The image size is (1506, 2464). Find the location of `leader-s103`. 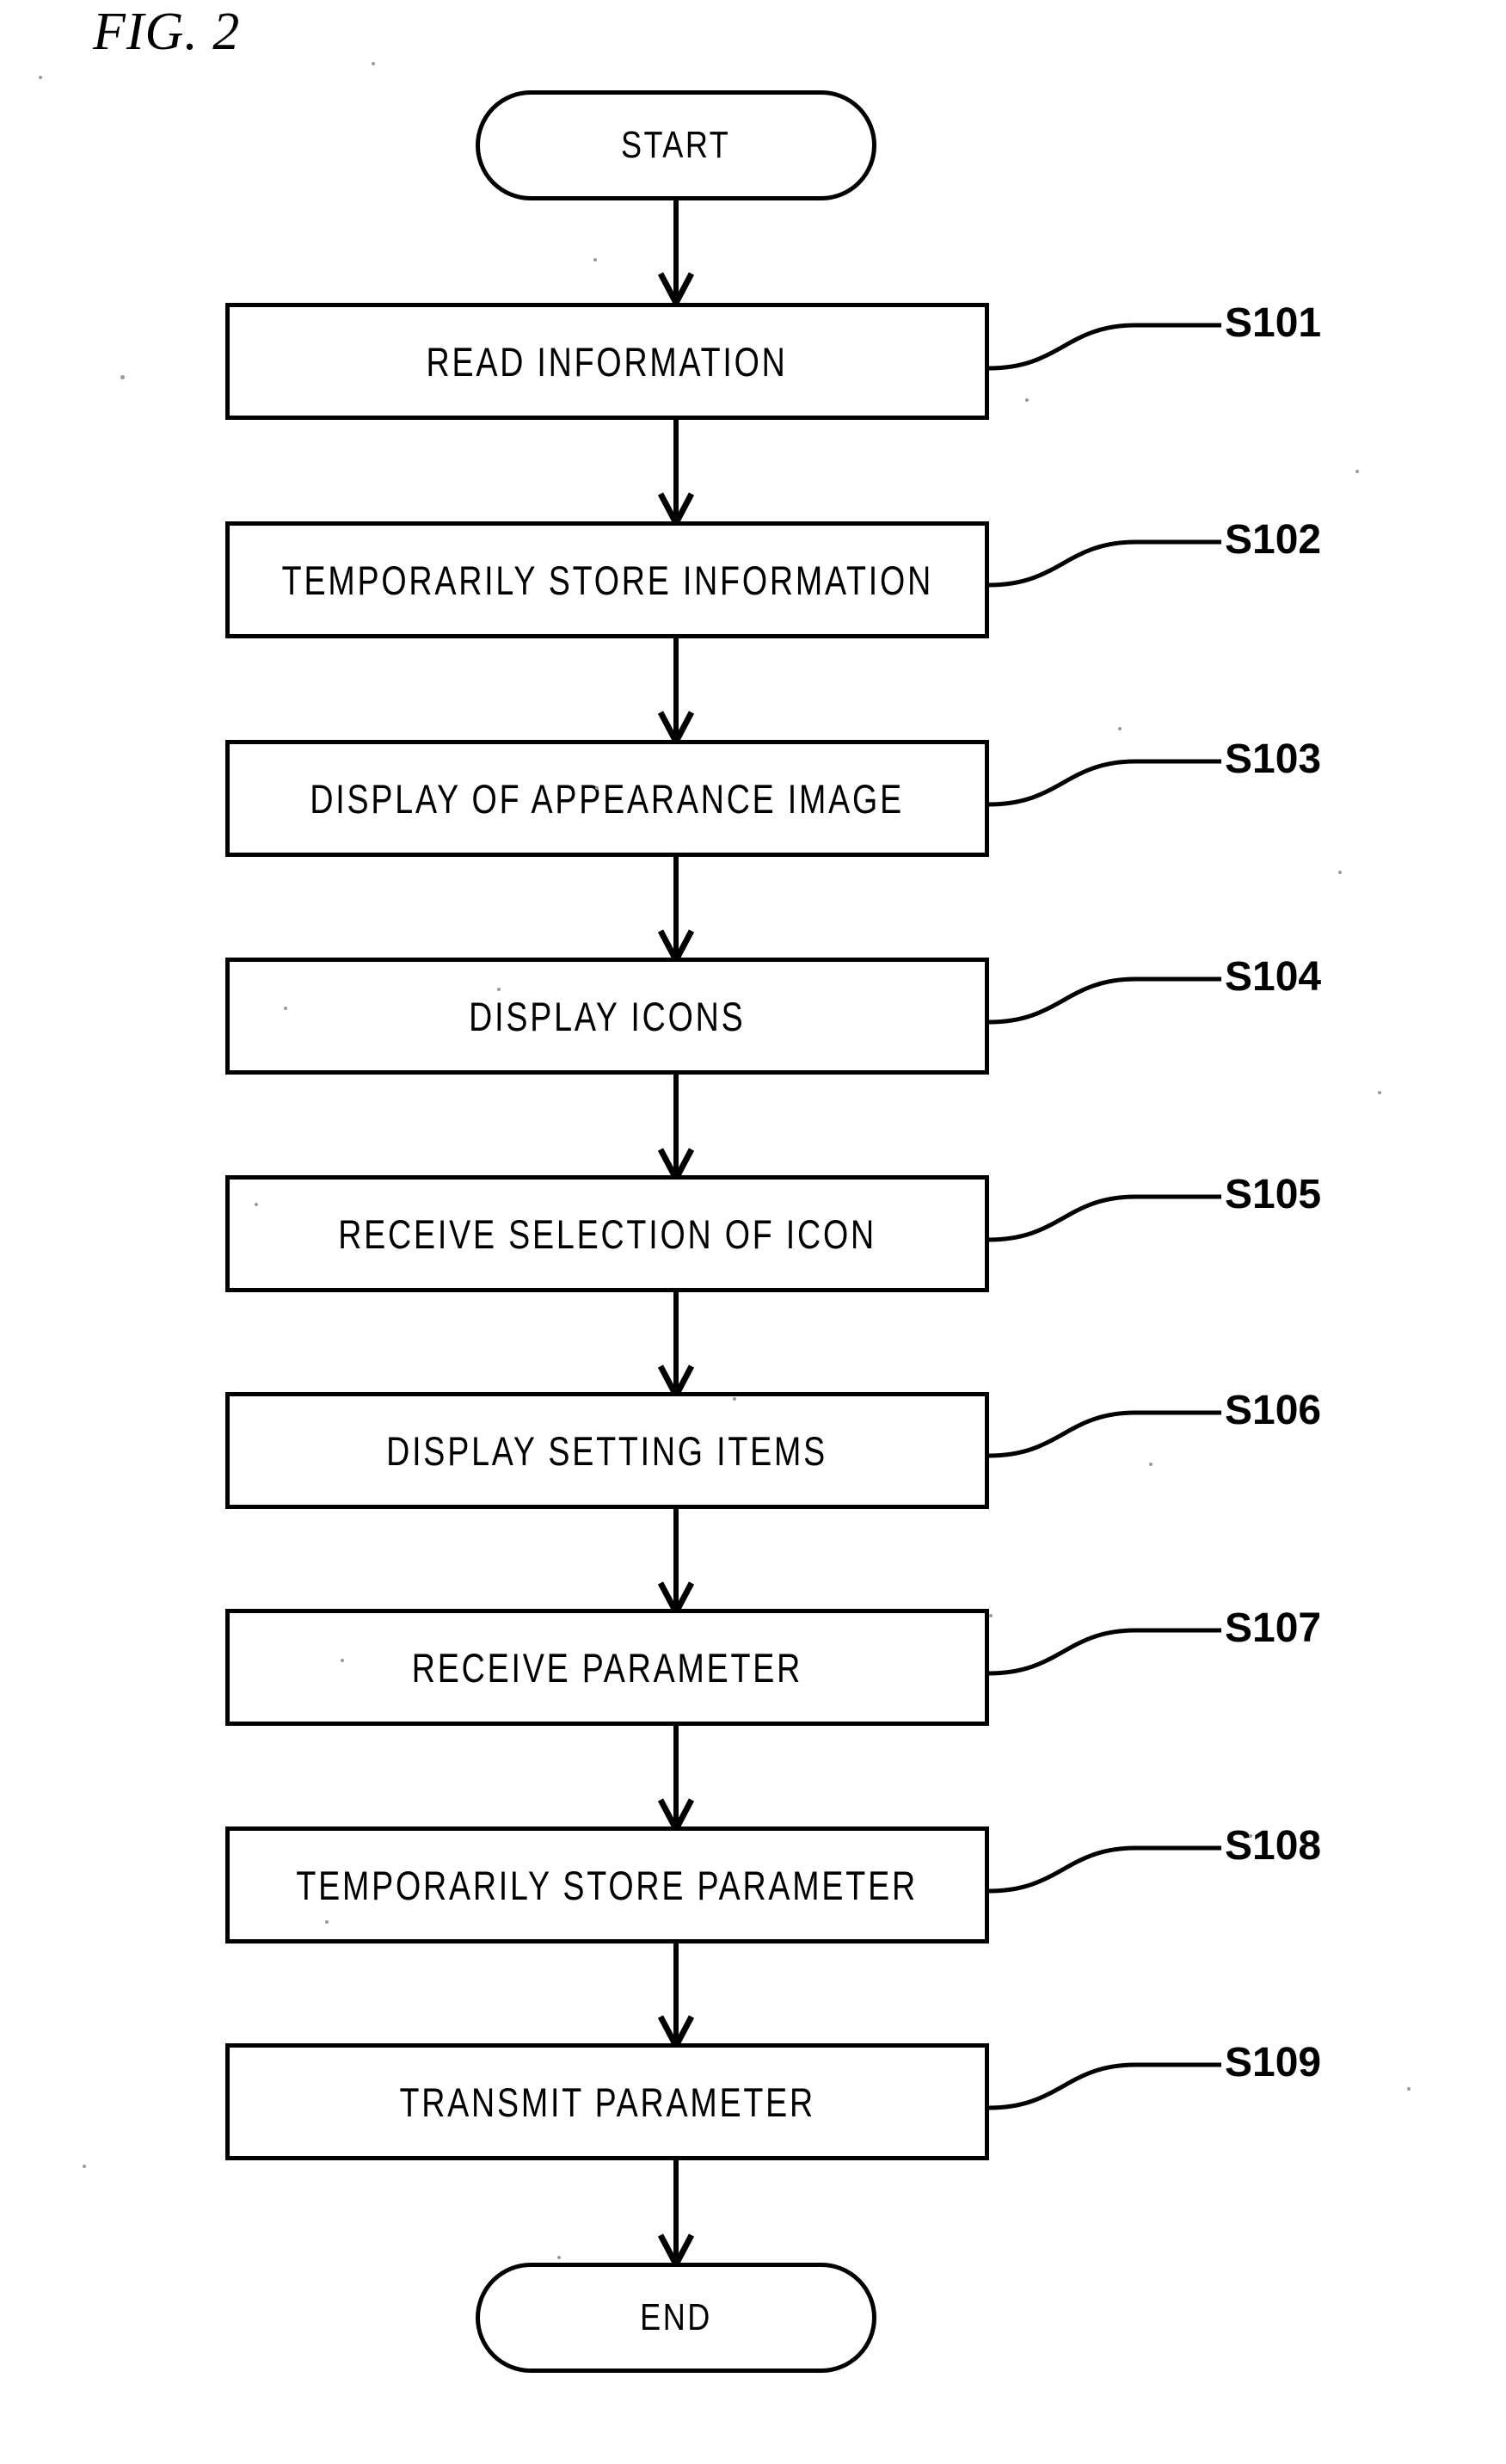

leader-s103 is located at coordinates (1105, 783).